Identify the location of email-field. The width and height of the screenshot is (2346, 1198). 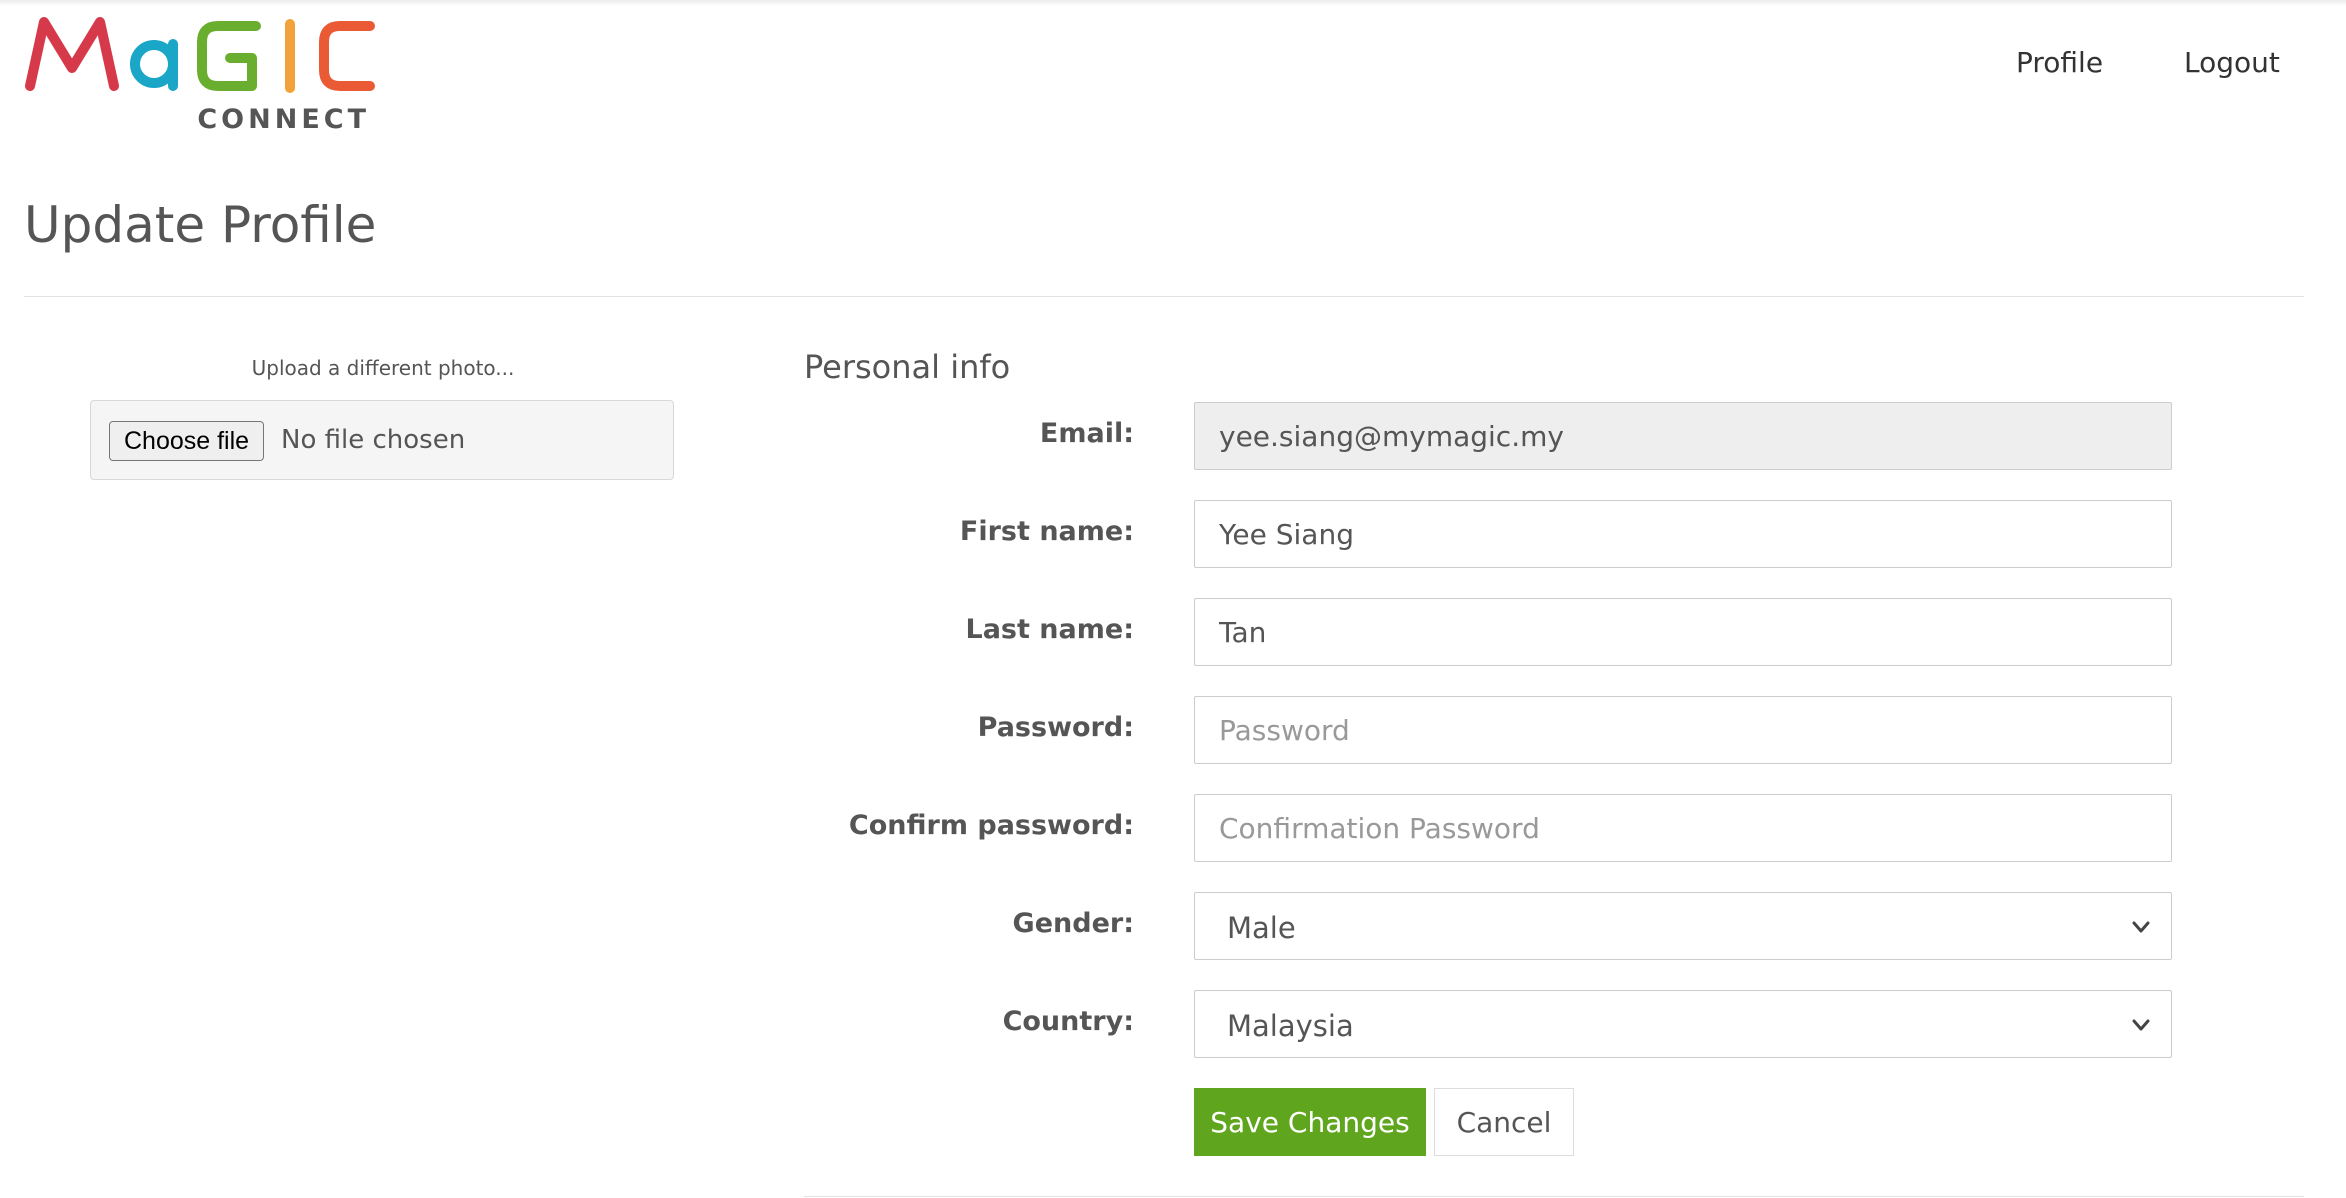
(1683, 436).